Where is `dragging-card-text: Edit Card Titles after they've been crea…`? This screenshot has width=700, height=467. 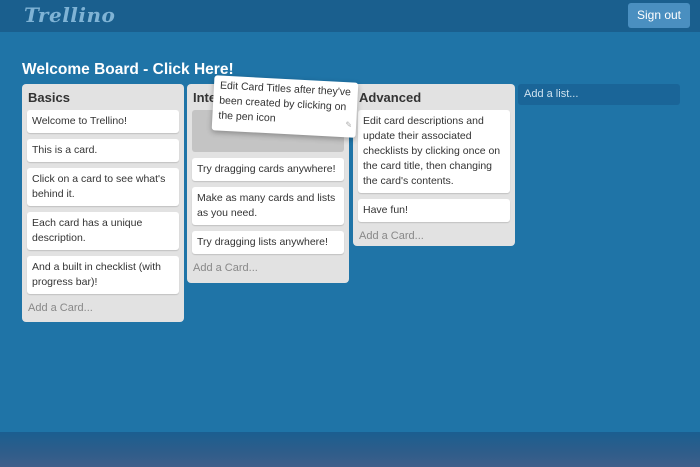 dragging-card-text: Edit Card Titles after they've been crea… is located at coordinates (285, 102).